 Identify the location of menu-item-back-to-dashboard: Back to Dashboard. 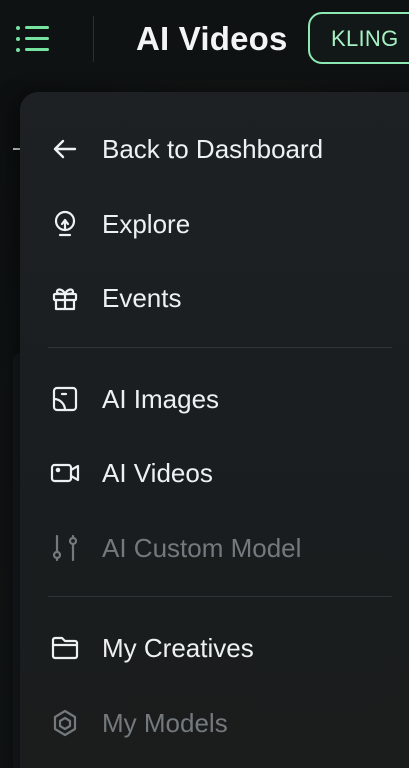
(228, 149).